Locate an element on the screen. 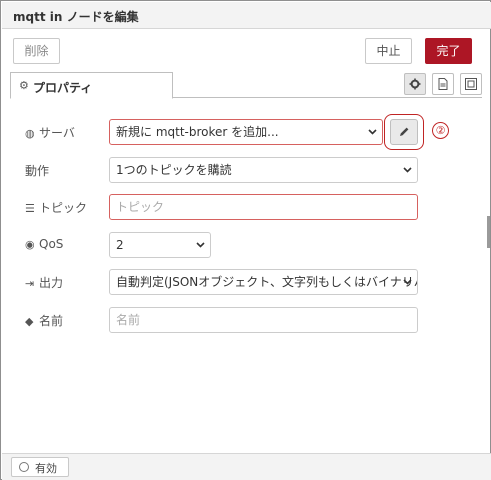  cog-icon: ⚙ is located at coordinates (24, 85).